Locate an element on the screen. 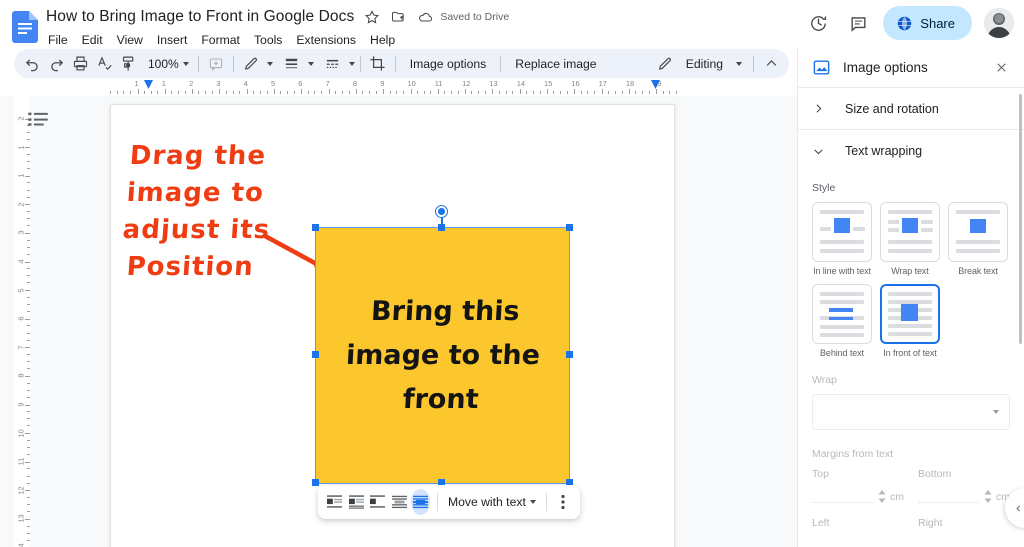  section-label: Text wrapping is located at coordinates (884, 151).